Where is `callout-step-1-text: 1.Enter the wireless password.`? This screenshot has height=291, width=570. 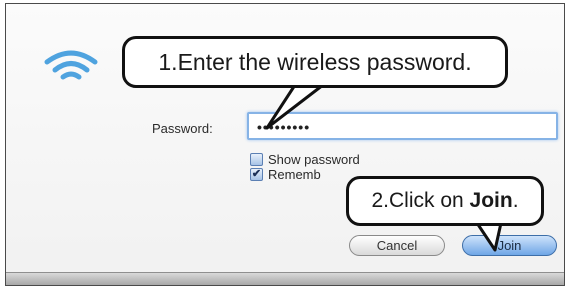 callout-step-1-text: 1.Enter the wireless password. is located at coordinates (315, 61).